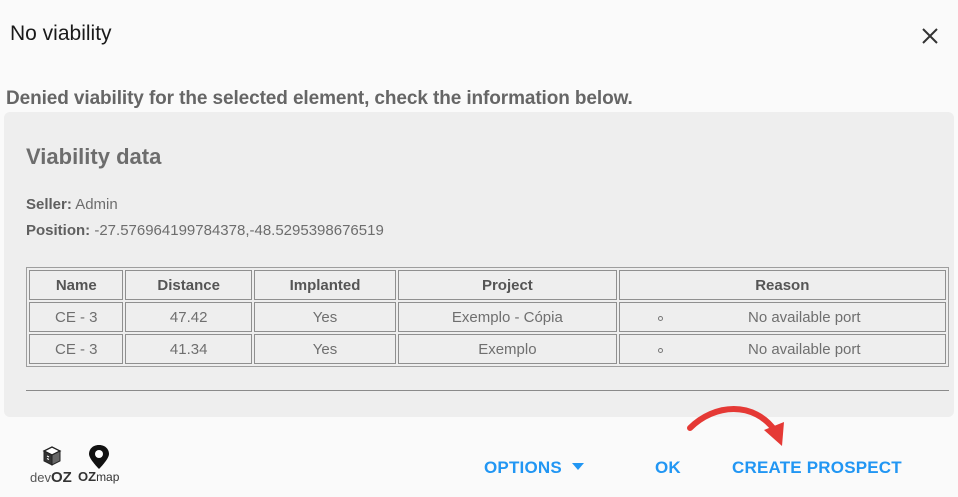  I want to click on table-header-row: Name Distance Implanted Project Reason, so click(487, 285).